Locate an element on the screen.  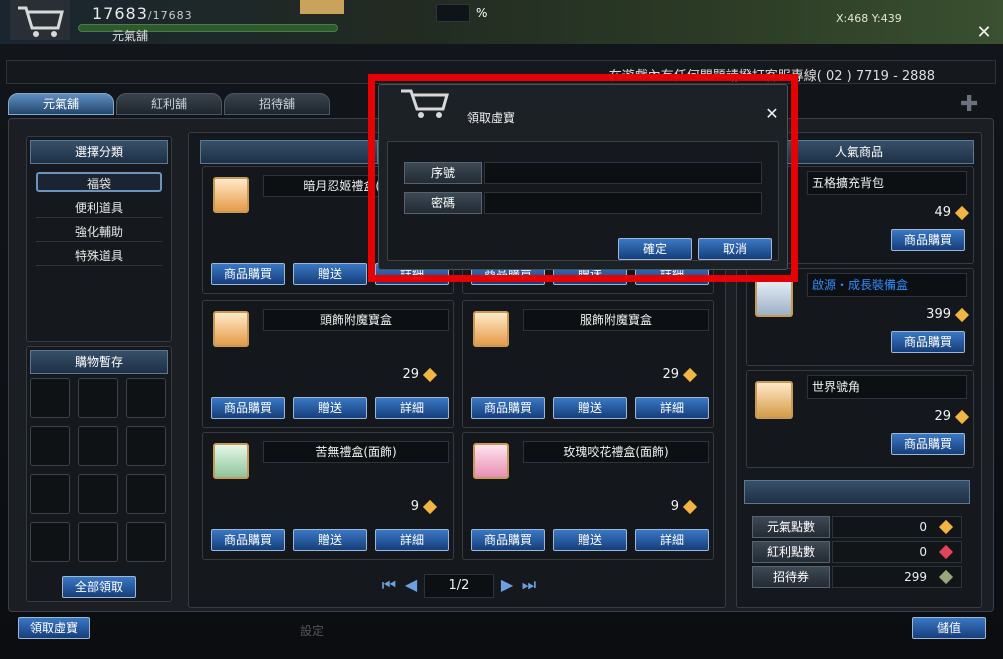
tab-hosting-shop: 招待舖 is located at coordinates (277, 104).